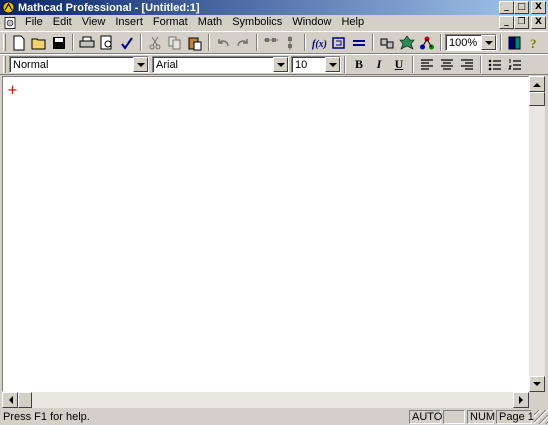  What do you see at coordinates (521, 22) in the screenshot?
I see `doc-restore-button: ❐` at bounding box center [521, 22].